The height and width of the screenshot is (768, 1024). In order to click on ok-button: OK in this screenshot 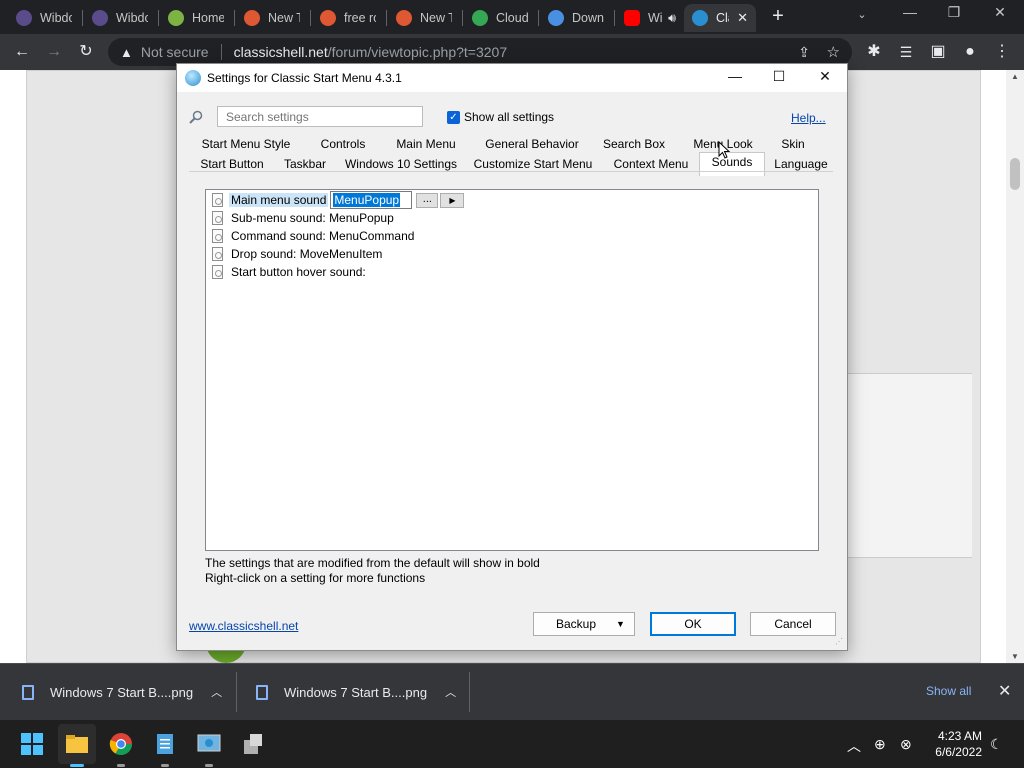, I will do `click(693, 624)`.